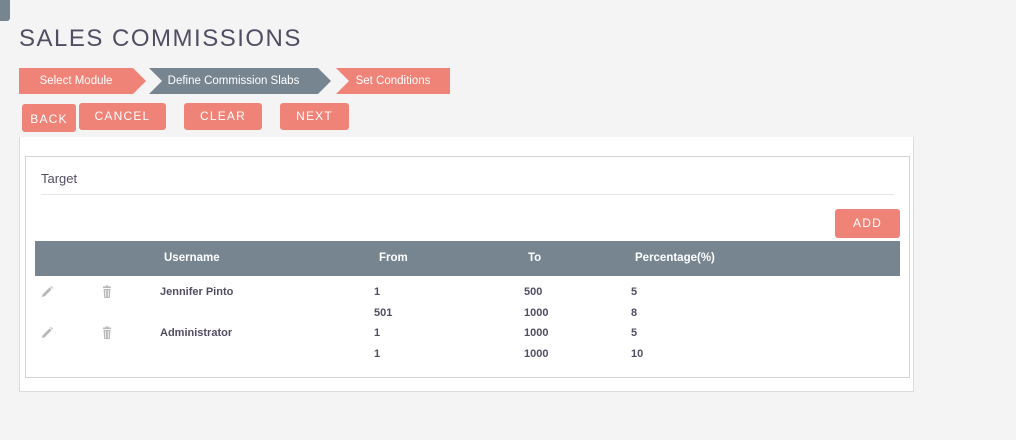 Image resolution: width=1016 pixels, height=440 pixels. What do you see at coordinates (233, 81) in the screenshot?
I see `wizard-step-label: Define Commission Slabs` at bounding box center [233, 81].